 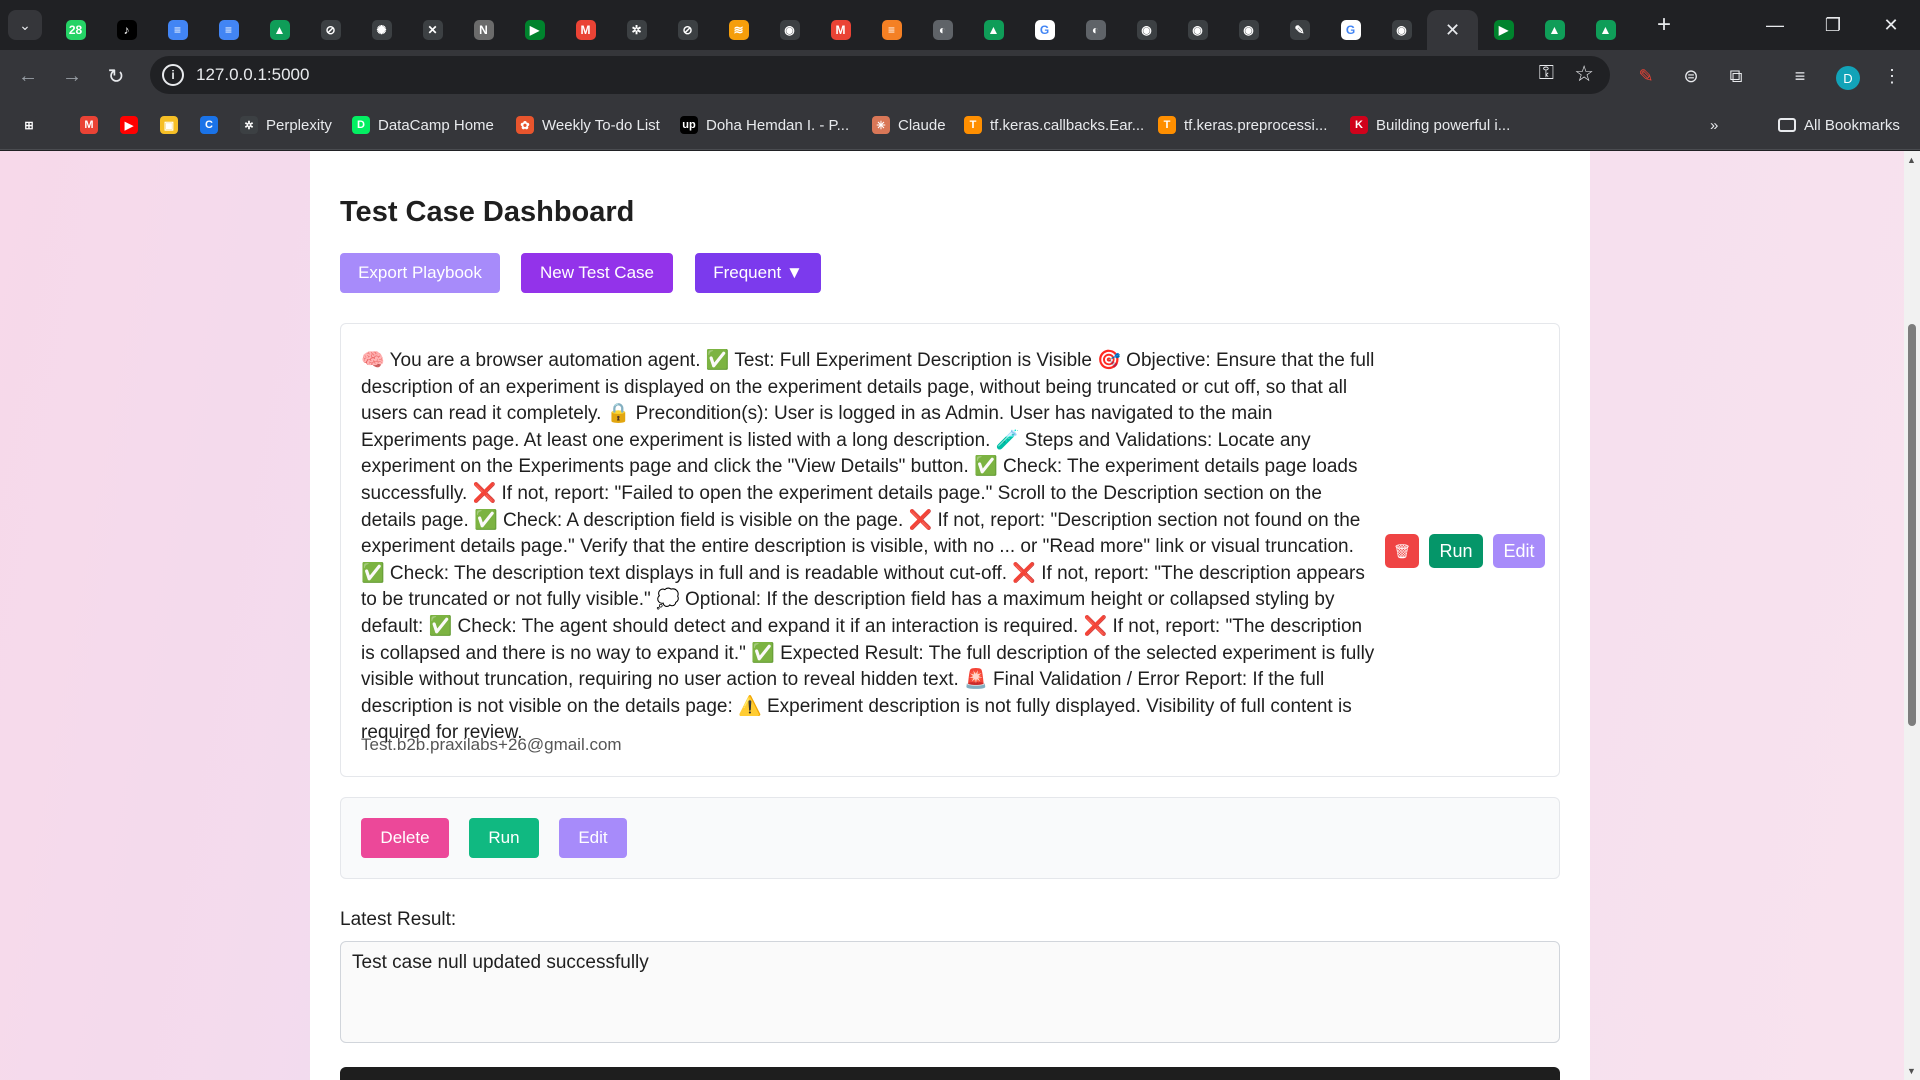 I want to click on browser-tab: ≋, so click(x=738, y=30).